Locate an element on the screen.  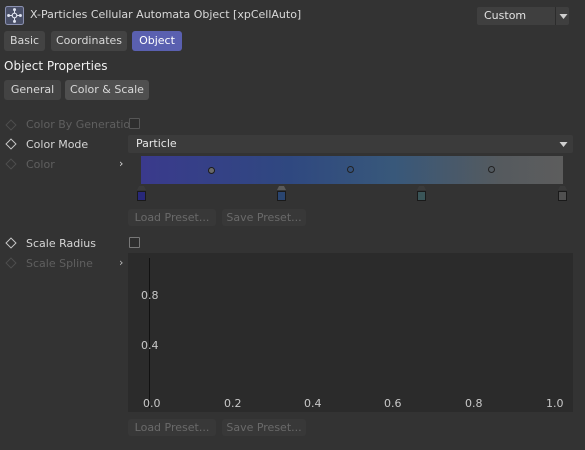
cellular-automata-object-icon is located at coordinates (14, 15).